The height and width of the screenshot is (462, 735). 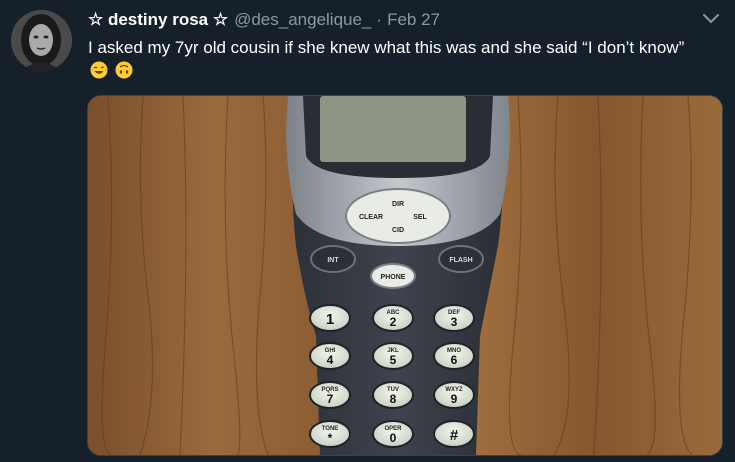 What do you see at coordinates (330, 360) in the screenshot?
I see `keypad-key-digit: 4` at bounding box center [330, 360].